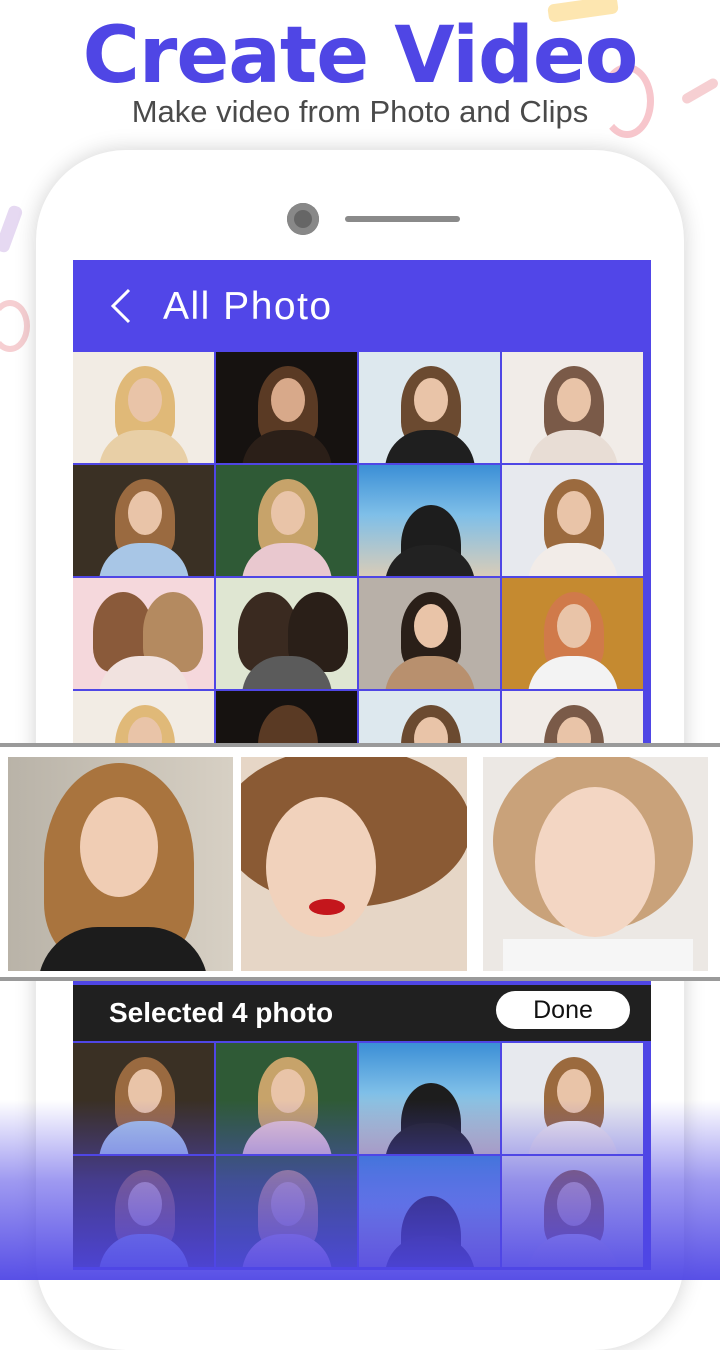 The width and height of the screenshot is (720, 1350). Describe the element at coordinates (360, 1190) in the screenshot. I see `bottom-gradient-overlay` at that location.